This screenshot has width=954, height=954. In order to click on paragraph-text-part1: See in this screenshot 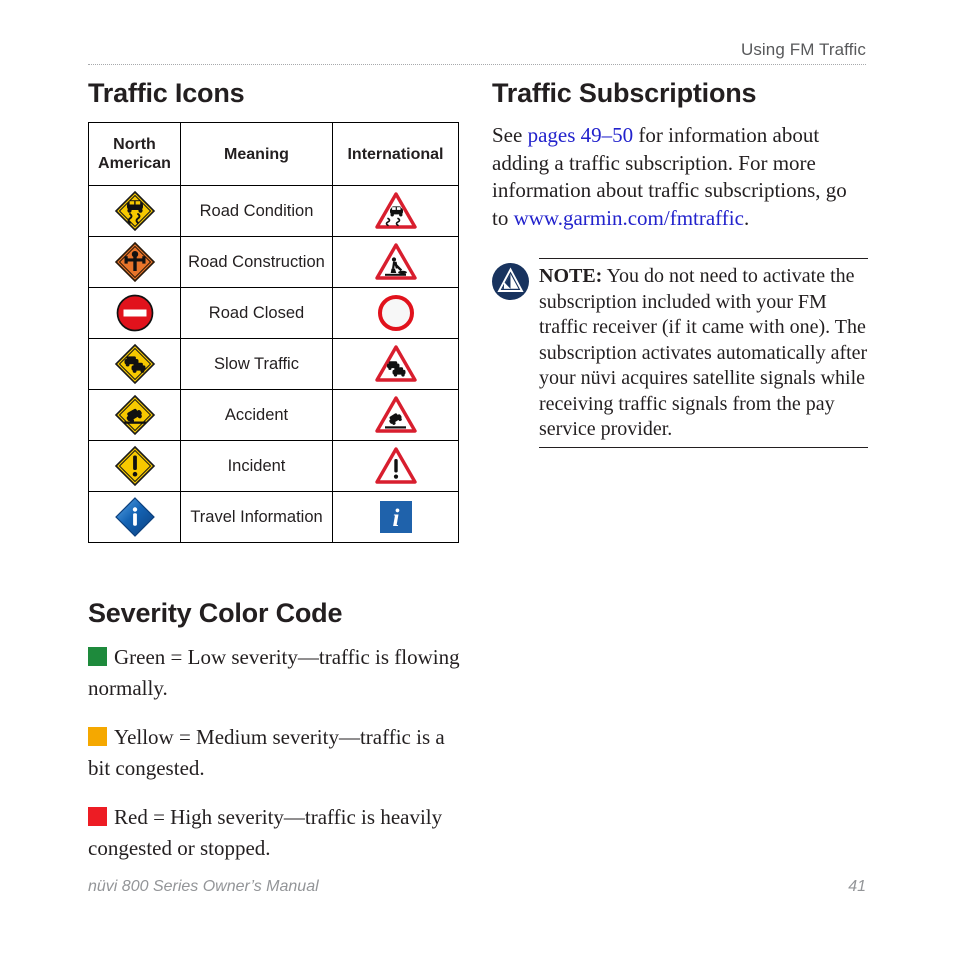, I will do `click(510, 135)`.